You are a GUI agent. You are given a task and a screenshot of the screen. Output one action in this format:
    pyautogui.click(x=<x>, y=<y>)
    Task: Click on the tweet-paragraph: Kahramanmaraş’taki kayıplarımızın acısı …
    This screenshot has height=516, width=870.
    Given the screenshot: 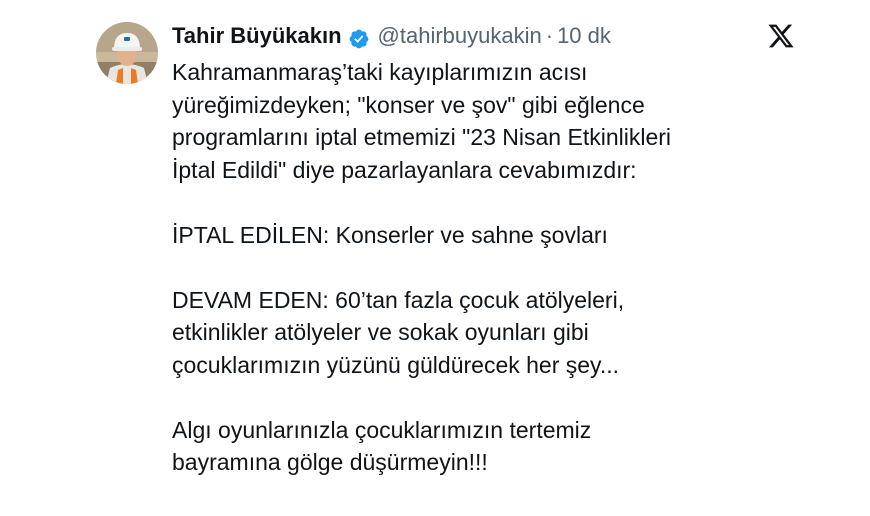 What is the action you would take?
    pyautogui.click(x=422, y=121)
    